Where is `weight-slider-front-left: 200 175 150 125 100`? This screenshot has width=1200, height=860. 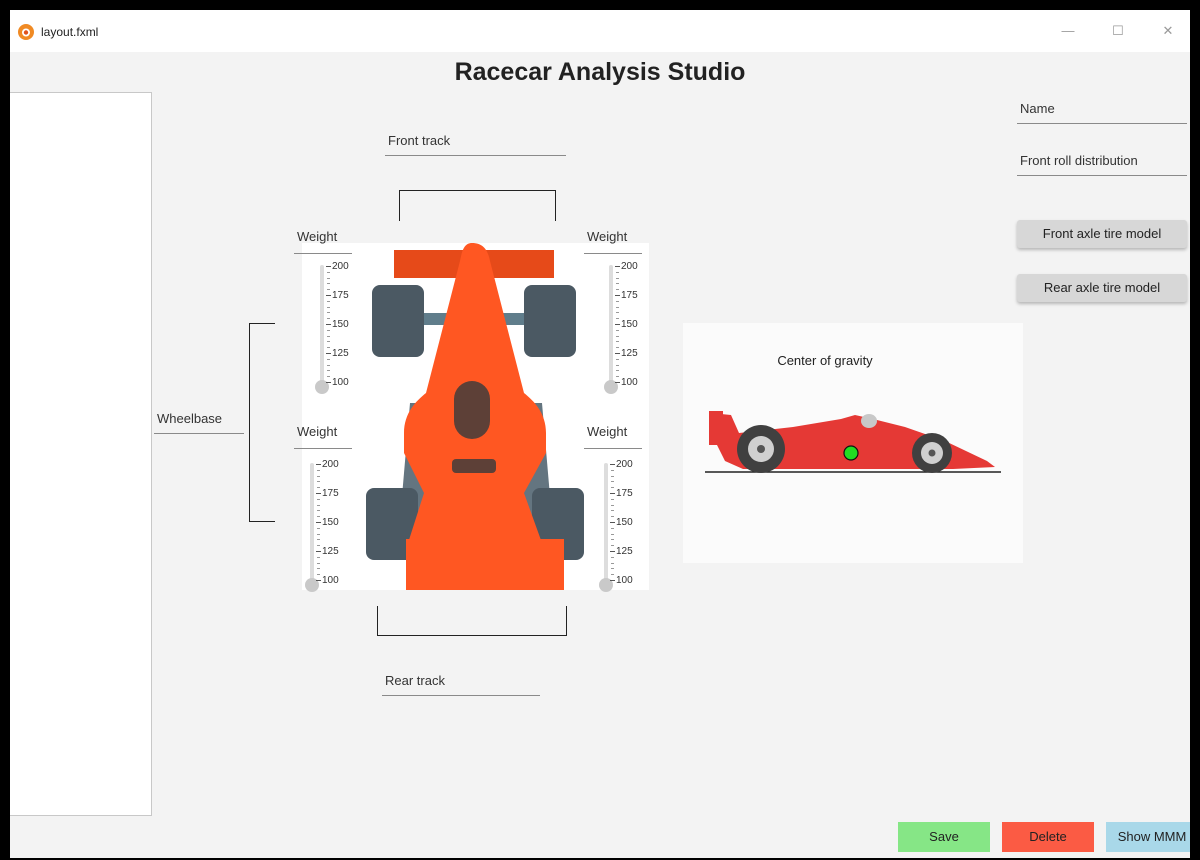
weight-slider-front-left: 200 175 150 125 100 is located at coordinates (338, 327).